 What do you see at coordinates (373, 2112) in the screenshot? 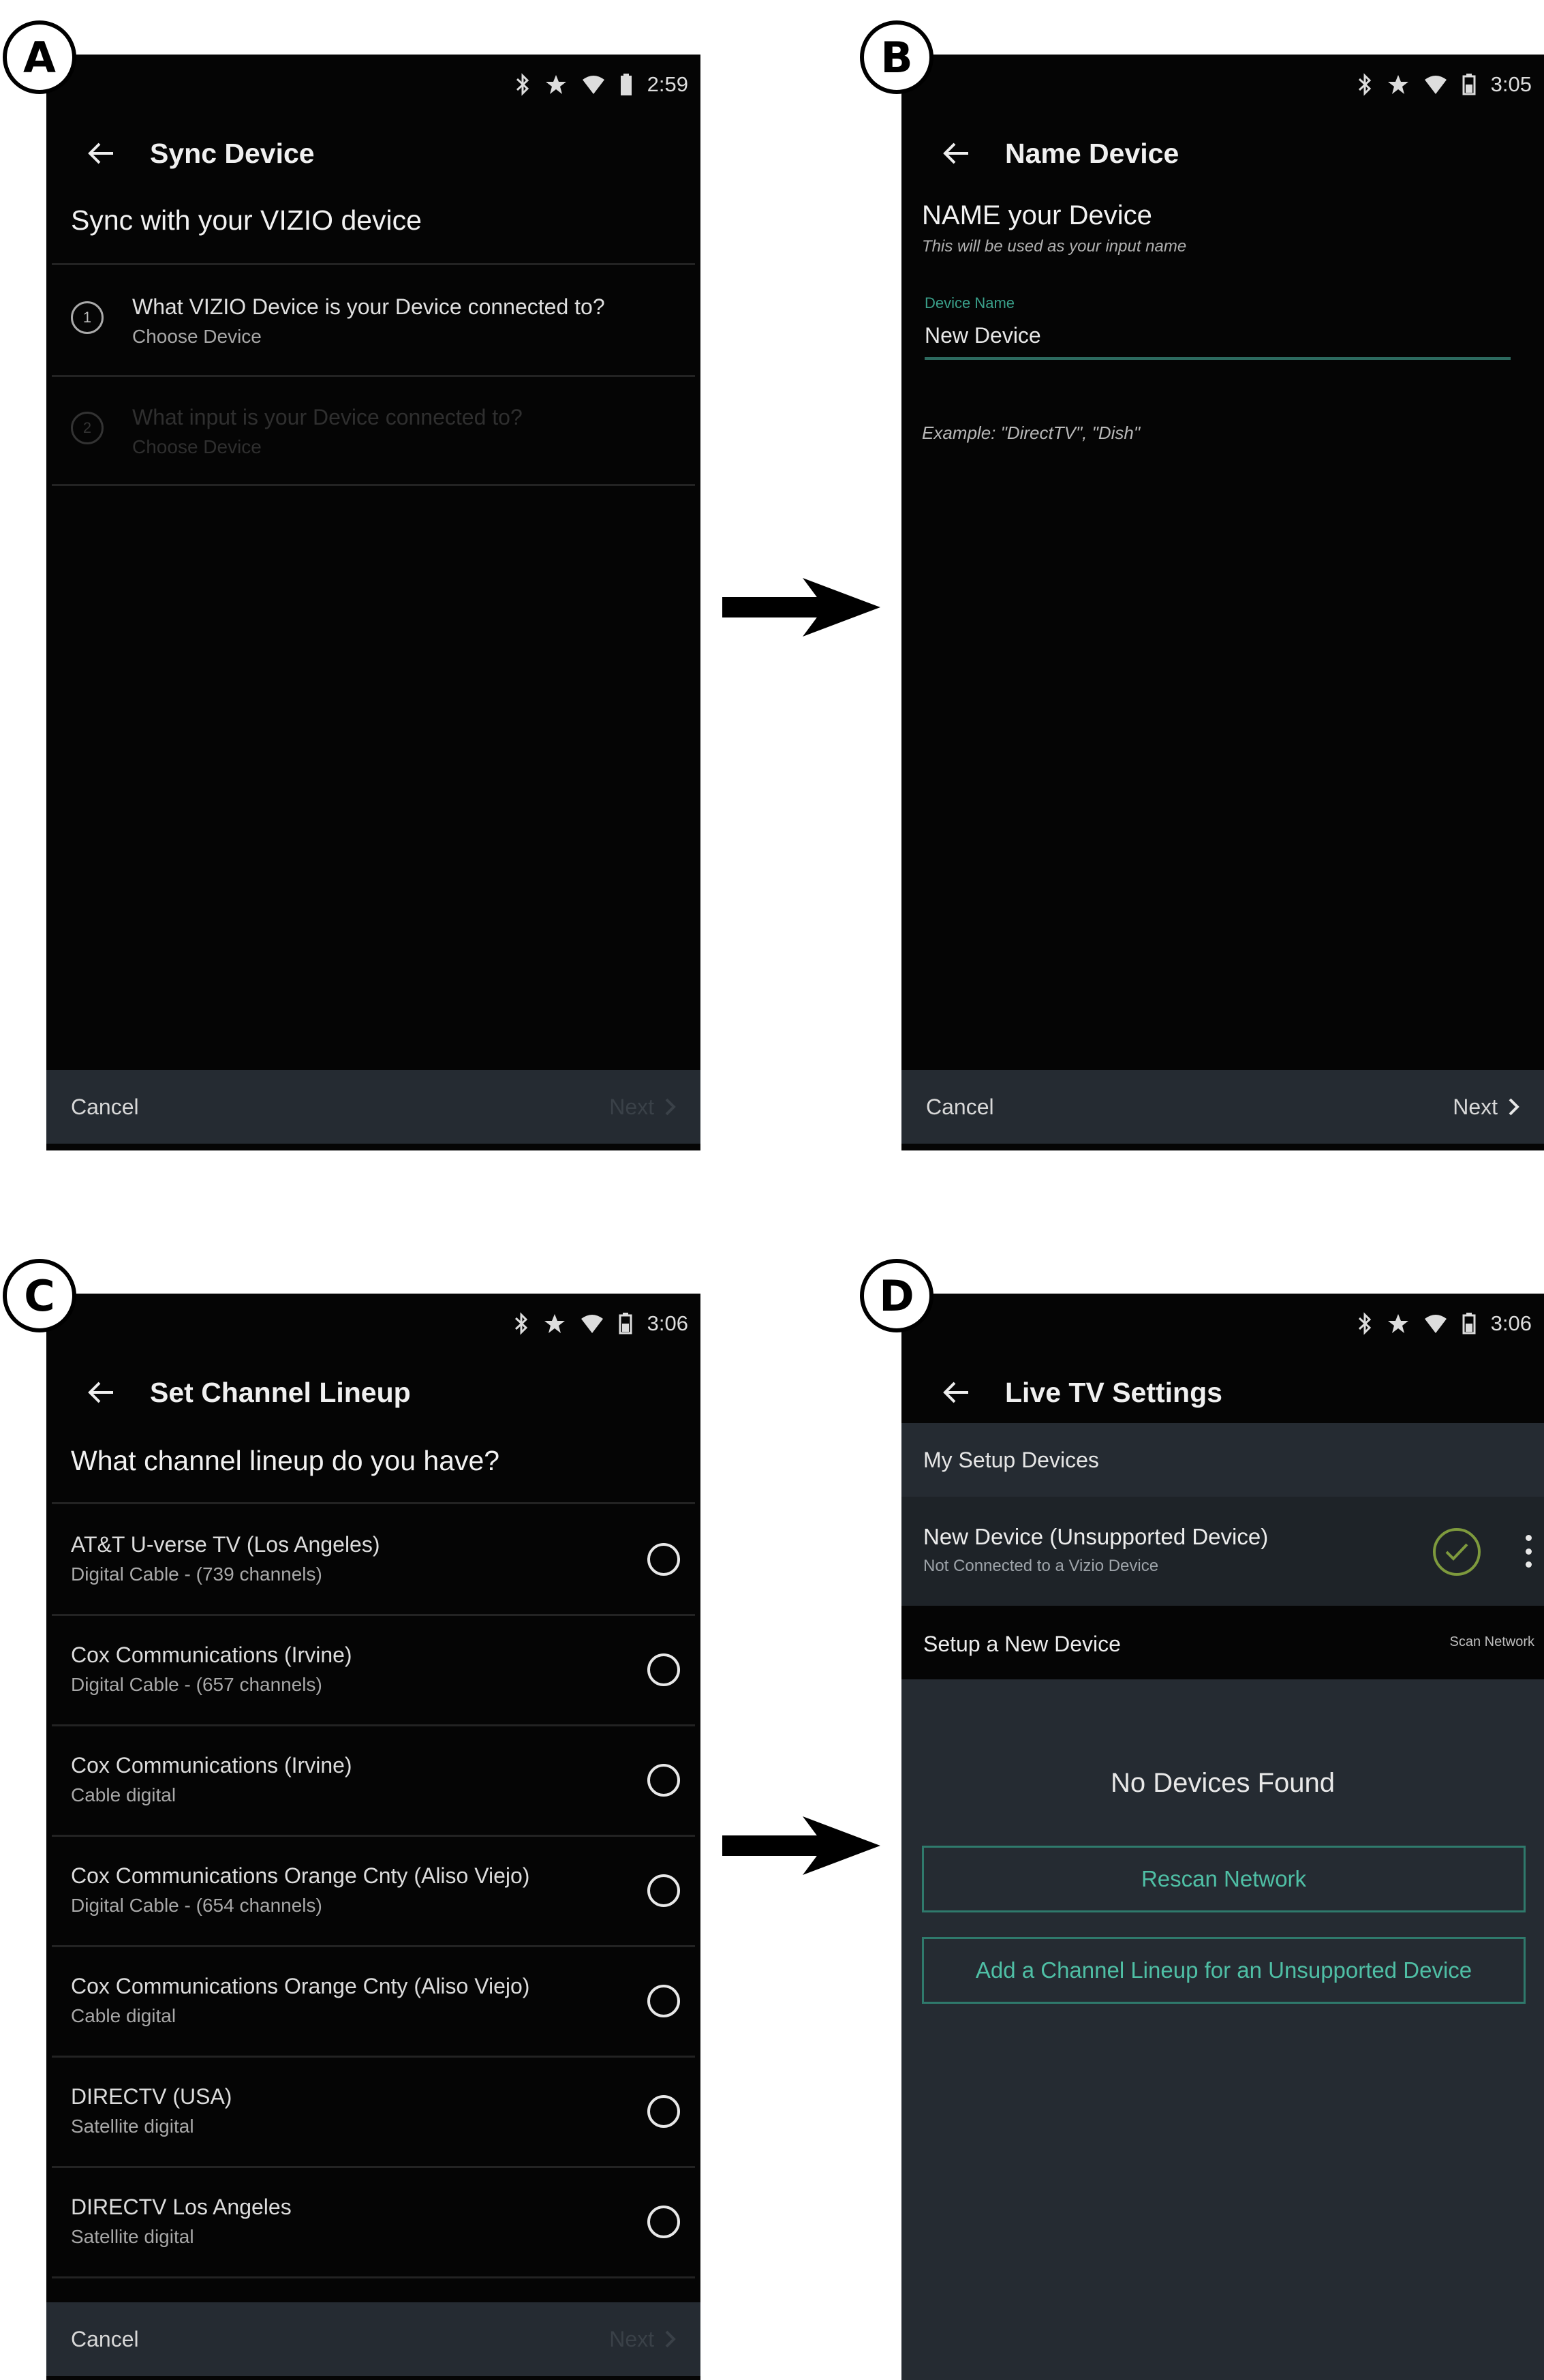
I see `lineup-option: DIRECTV (USA) Satellite digital` at bounding box center [373, 2112].